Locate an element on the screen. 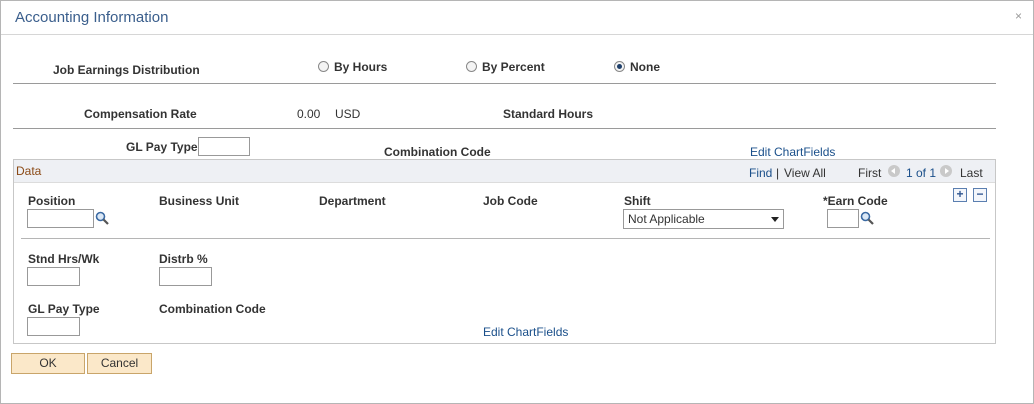 The image size is (1034, 404). shift-select: Not Applicable is located at coordinates (703, 219).